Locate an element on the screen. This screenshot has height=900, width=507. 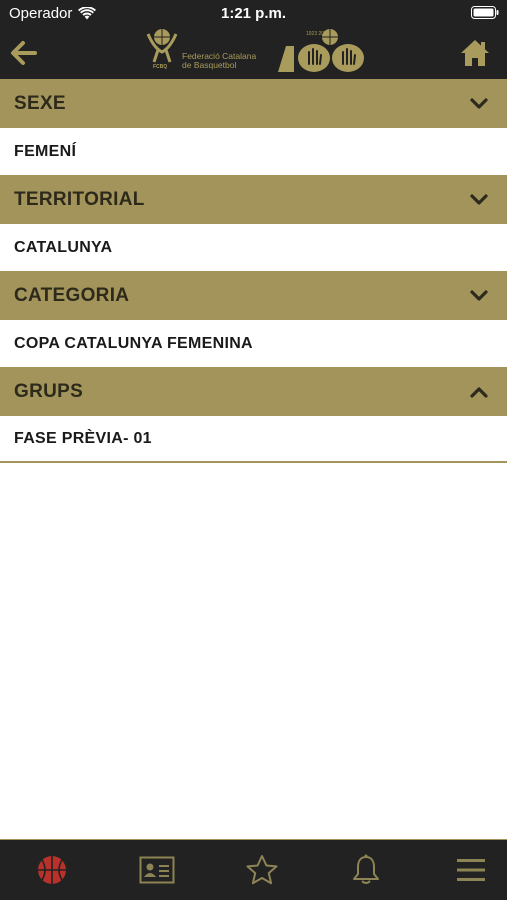
tab-menu is located at coordinates (471, 870).